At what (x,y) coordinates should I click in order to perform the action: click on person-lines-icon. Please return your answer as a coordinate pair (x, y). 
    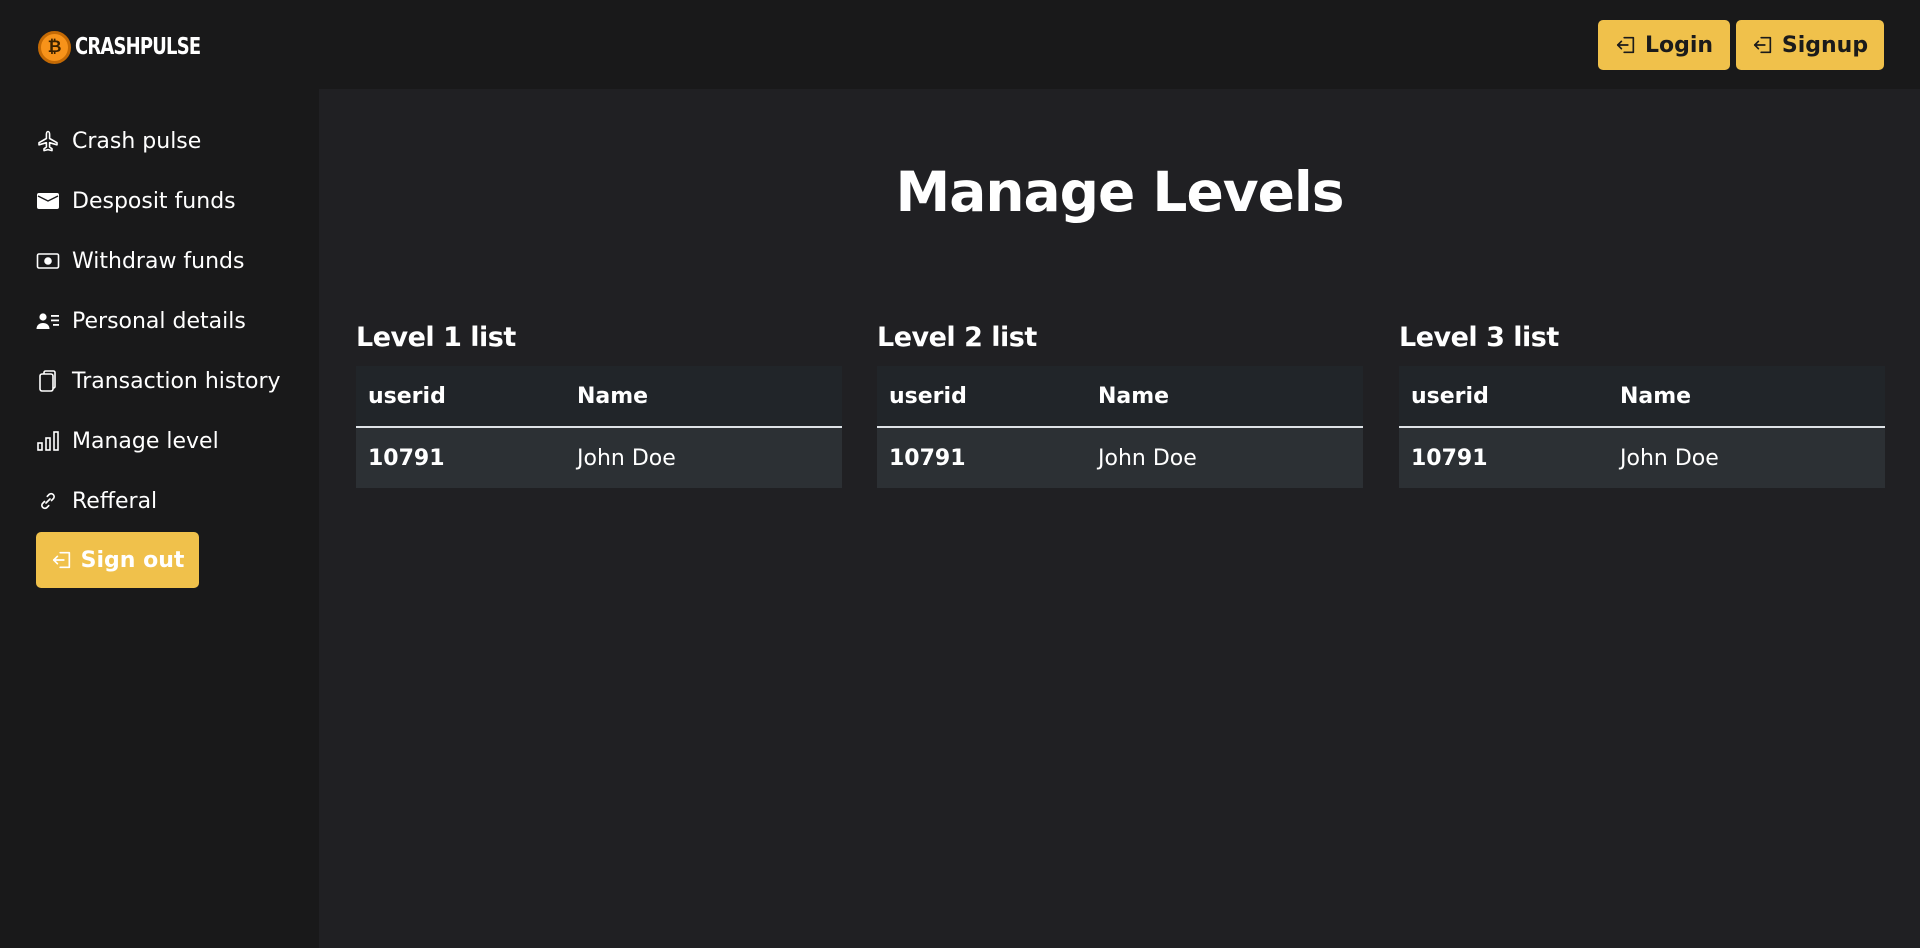
    Looking at the image, I should click on (48, 321).